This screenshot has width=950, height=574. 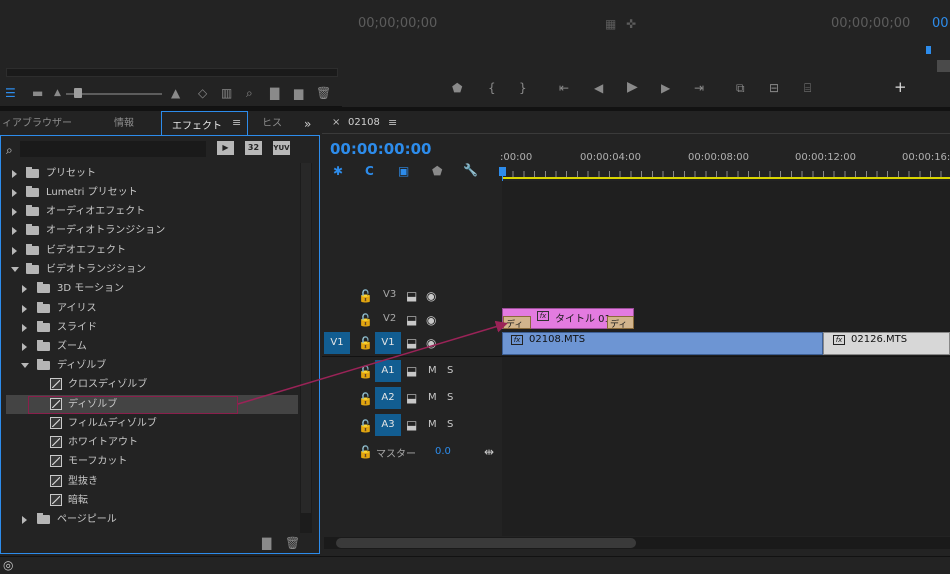 I want to click on creative-cloud-icon: ◎, so click(x=8, y=565).